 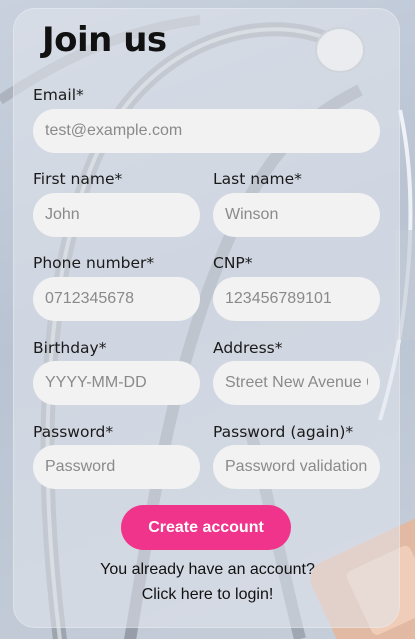 I want to click on phone-field, so click(x=116, y=299).